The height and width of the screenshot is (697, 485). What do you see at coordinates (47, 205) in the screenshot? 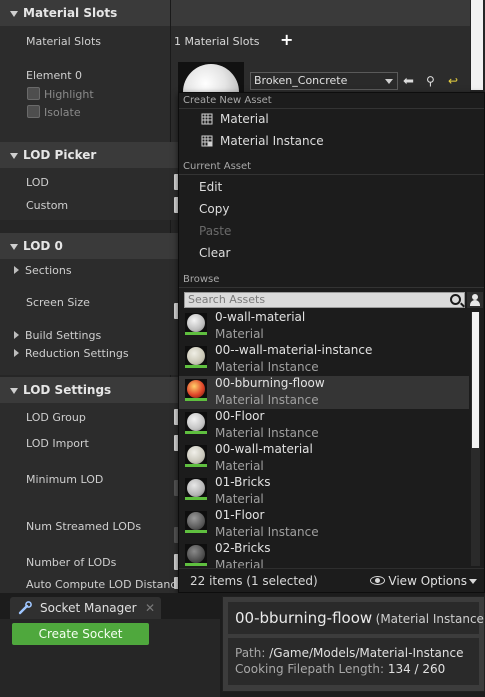
I see `custom-label: Custom` at bounding box center [47, 205].